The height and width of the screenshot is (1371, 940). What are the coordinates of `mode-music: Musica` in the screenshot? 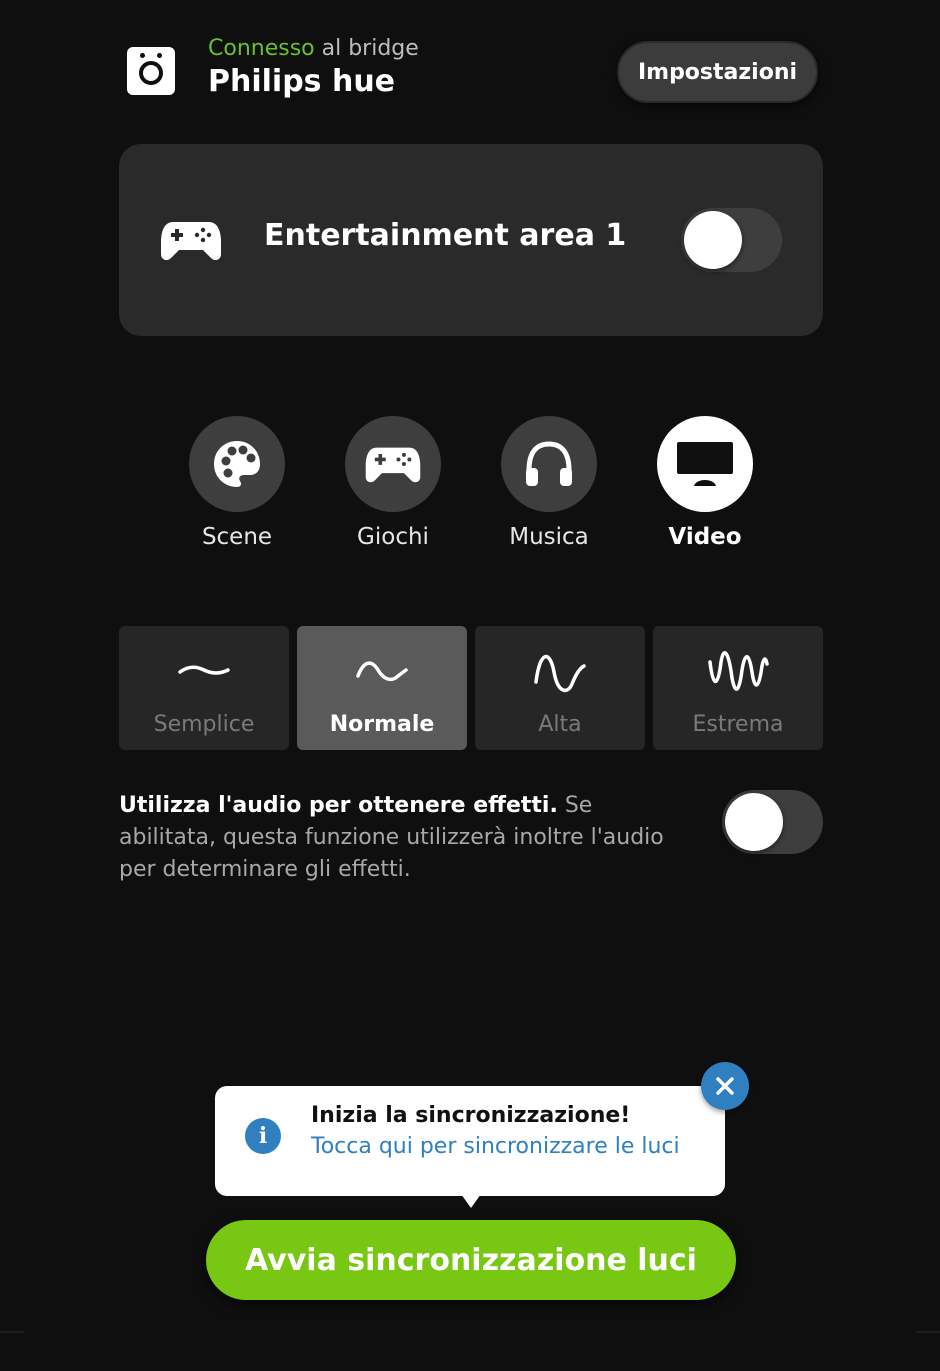 It's located at (549, 483).